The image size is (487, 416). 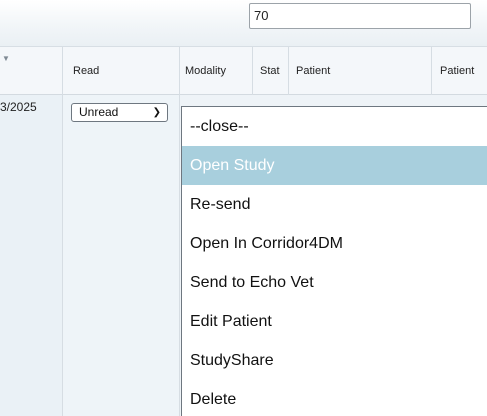 What do you see at coordinates (31, 255) in the screenshot?
I see `date-column` at bounding box center [31, 255].